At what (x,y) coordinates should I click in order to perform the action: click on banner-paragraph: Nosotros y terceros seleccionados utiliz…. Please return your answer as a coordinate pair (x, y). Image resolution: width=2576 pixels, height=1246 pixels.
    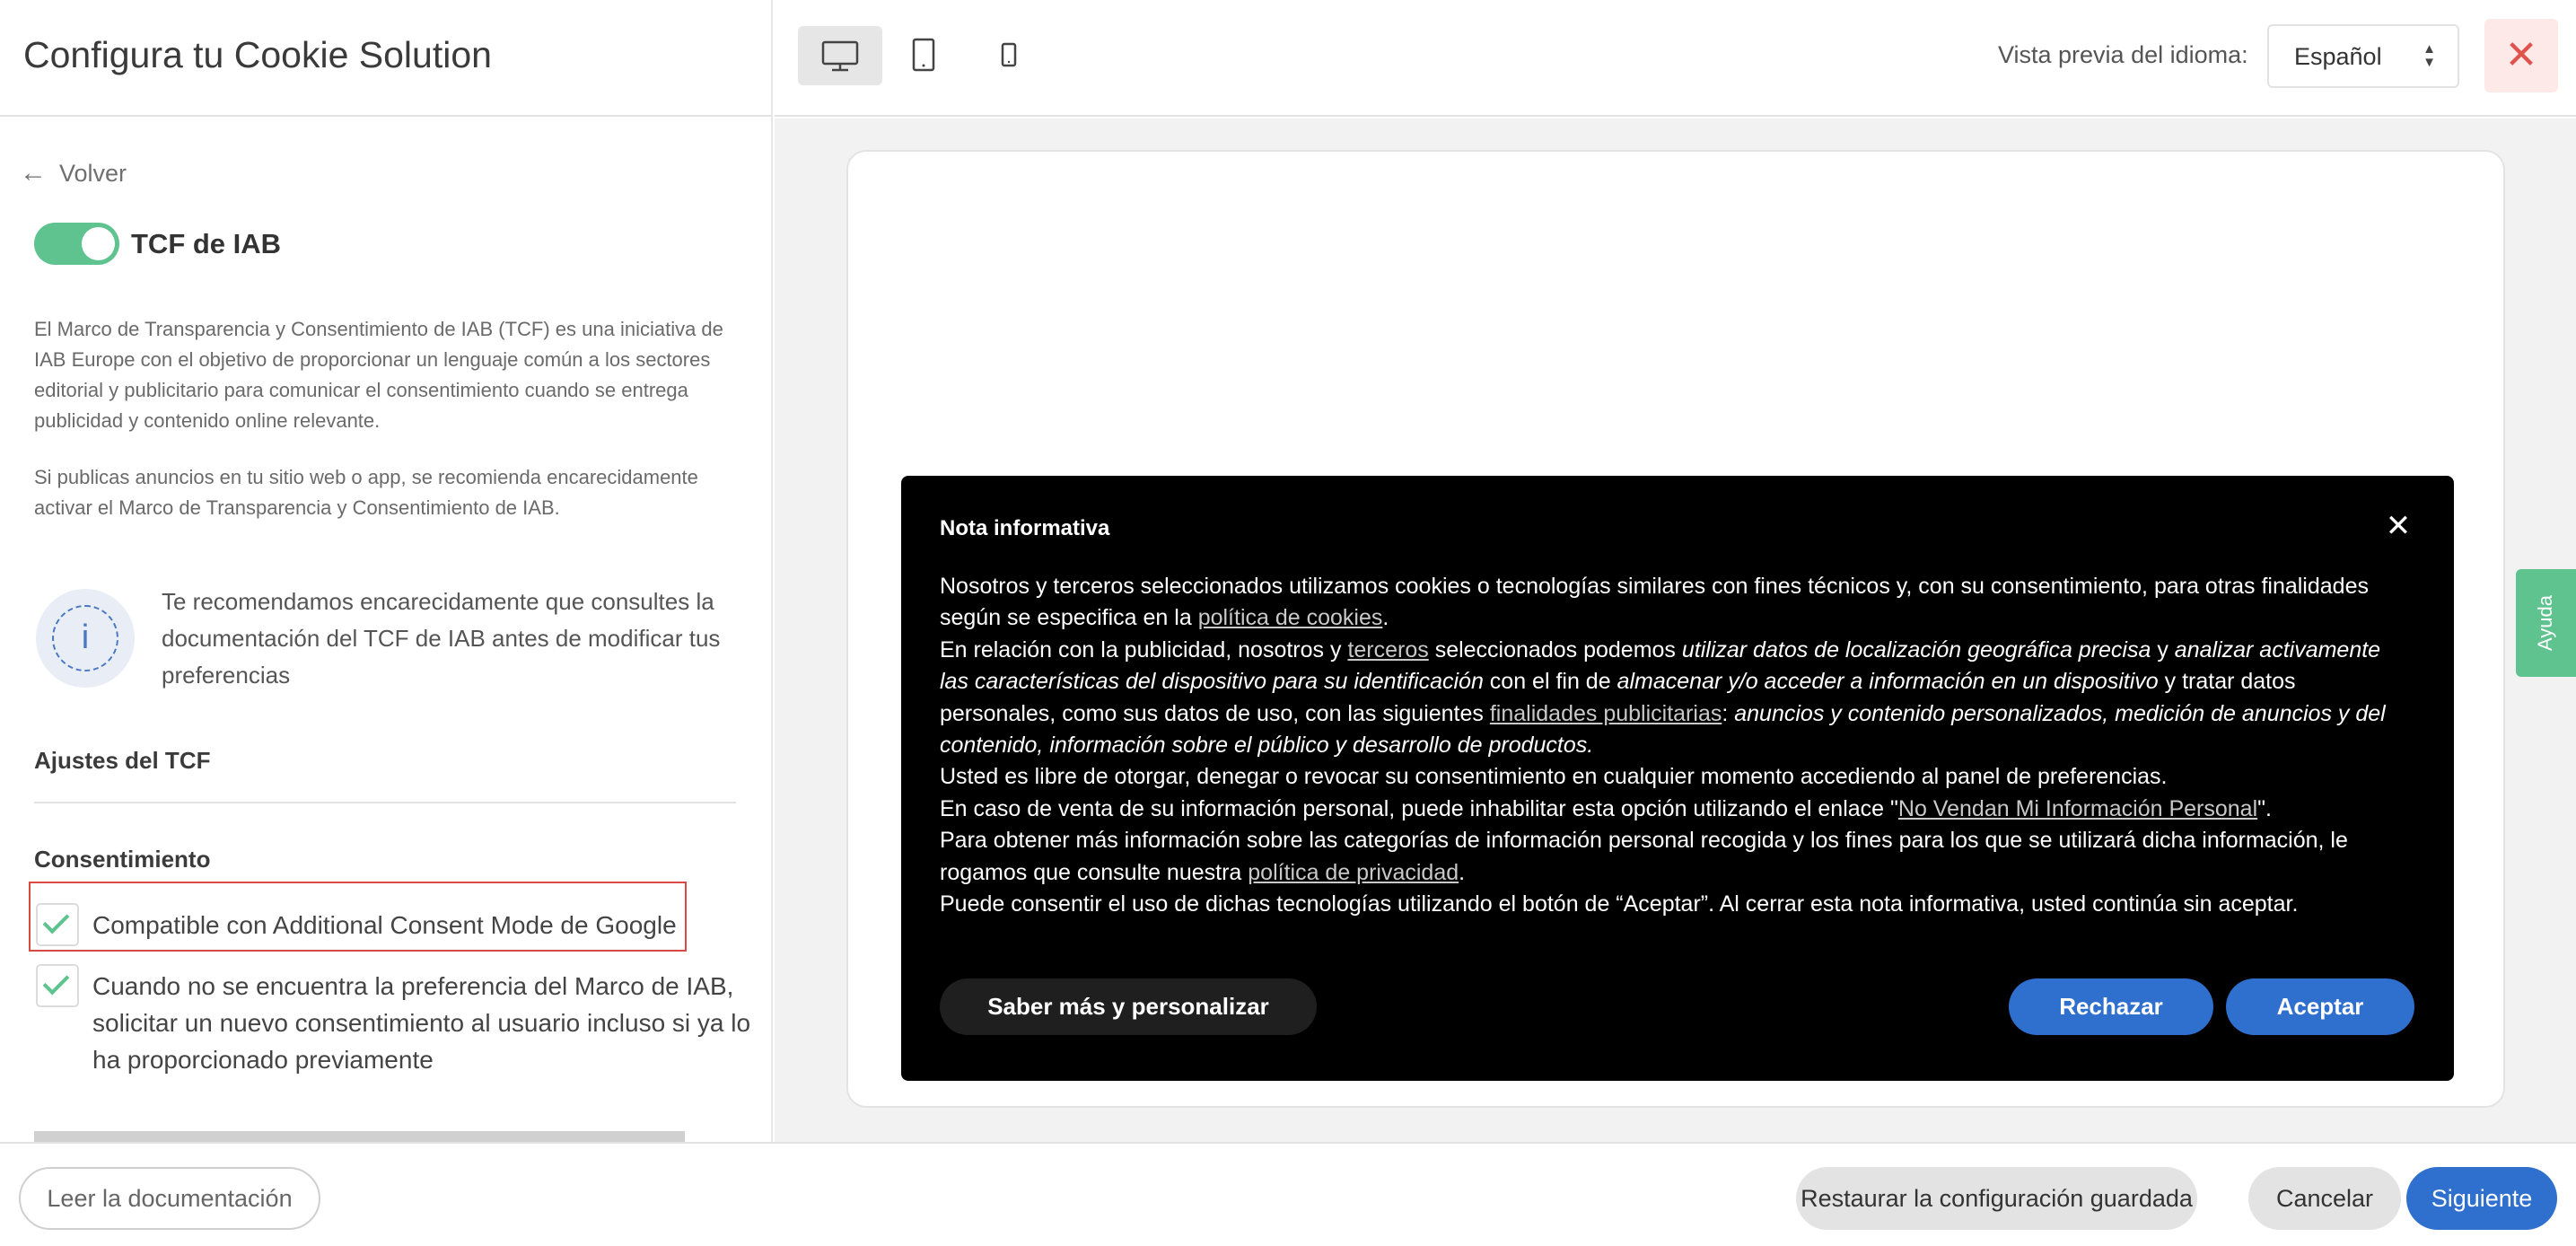
    Looking at the image, I should click on (1654, 602).